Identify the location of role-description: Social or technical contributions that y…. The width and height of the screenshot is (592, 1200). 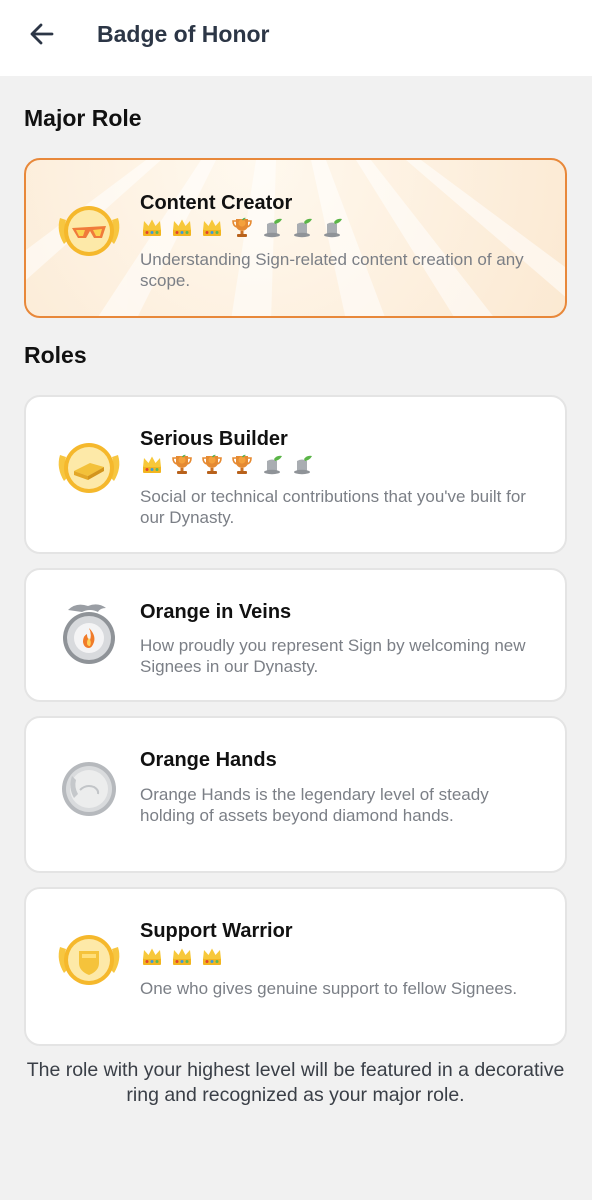
(333, 507).